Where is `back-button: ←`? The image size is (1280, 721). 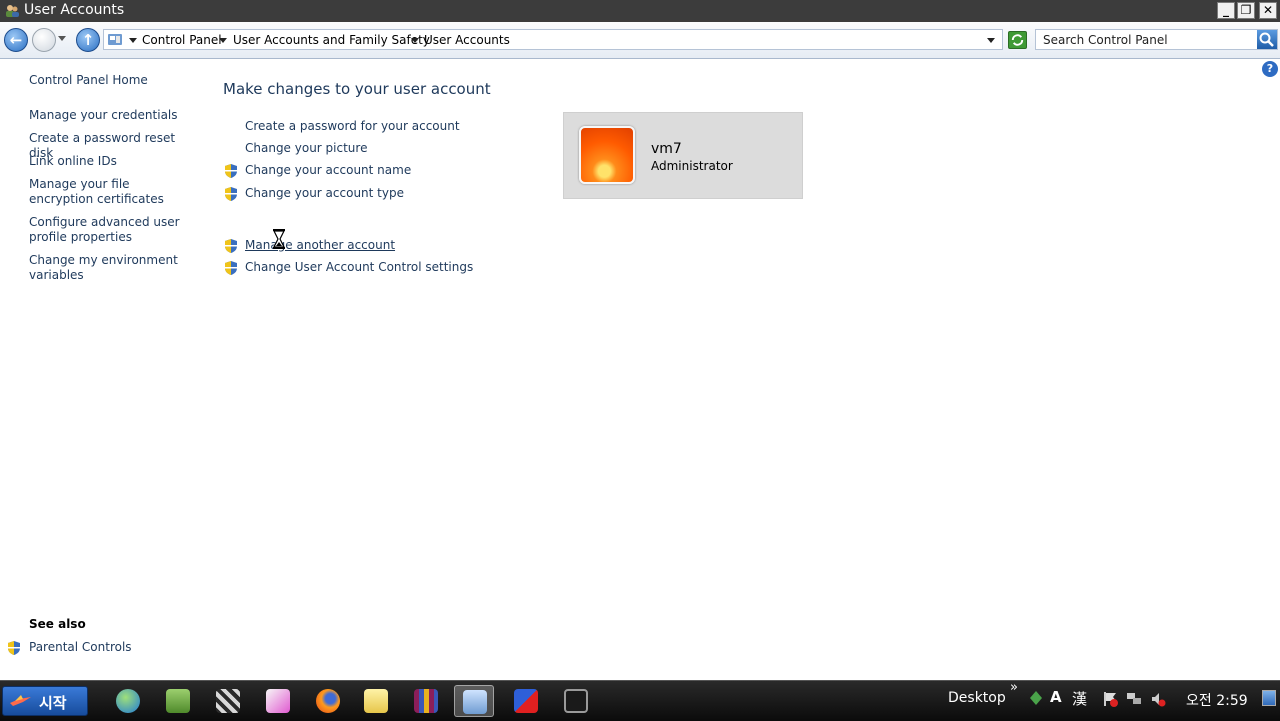 back-button: ← is located at coordinates (16, 40).